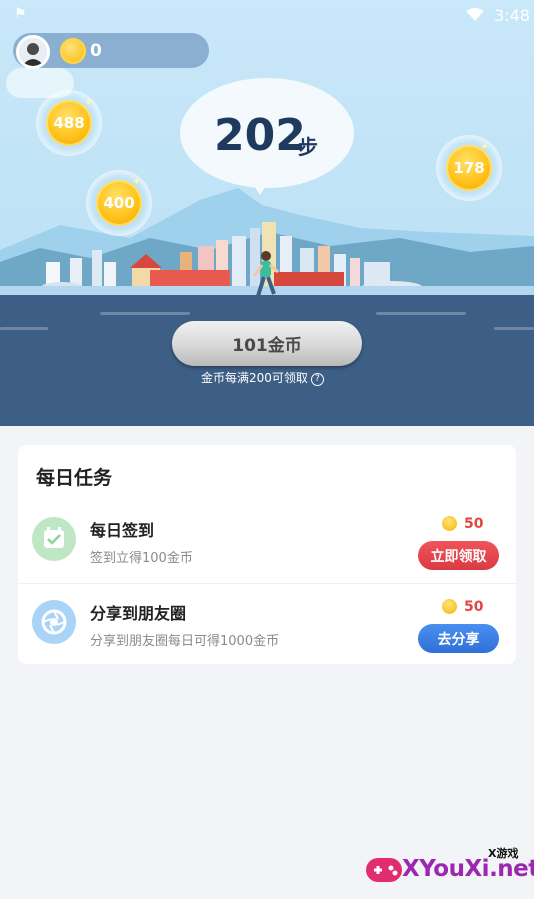 This screenshot has height=899, width=534. Describe the element at coordinates (458, 555) in the screenshot. I see `claim-now-button: 立即领取` at that location.